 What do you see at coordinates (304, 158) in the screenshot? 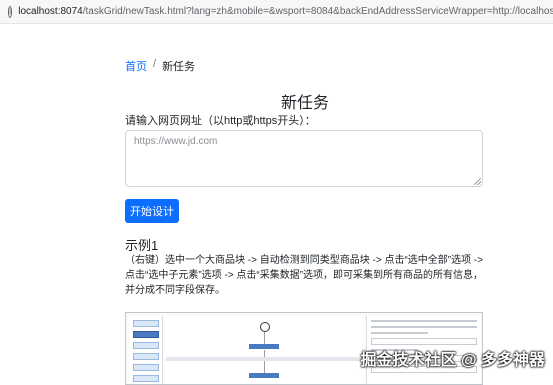
I see `url-input` at bounding box center [304, 158].